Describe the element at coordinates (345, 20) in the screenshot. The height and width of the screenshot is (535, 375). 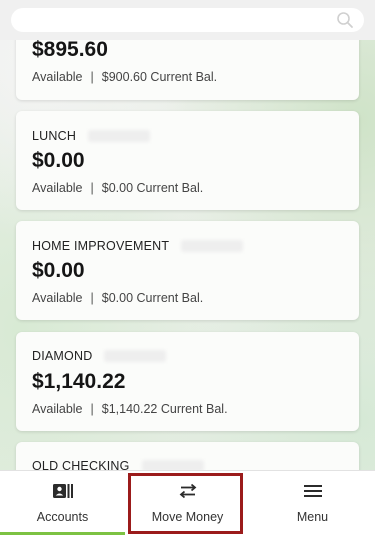
I see `search-icon` at that location.